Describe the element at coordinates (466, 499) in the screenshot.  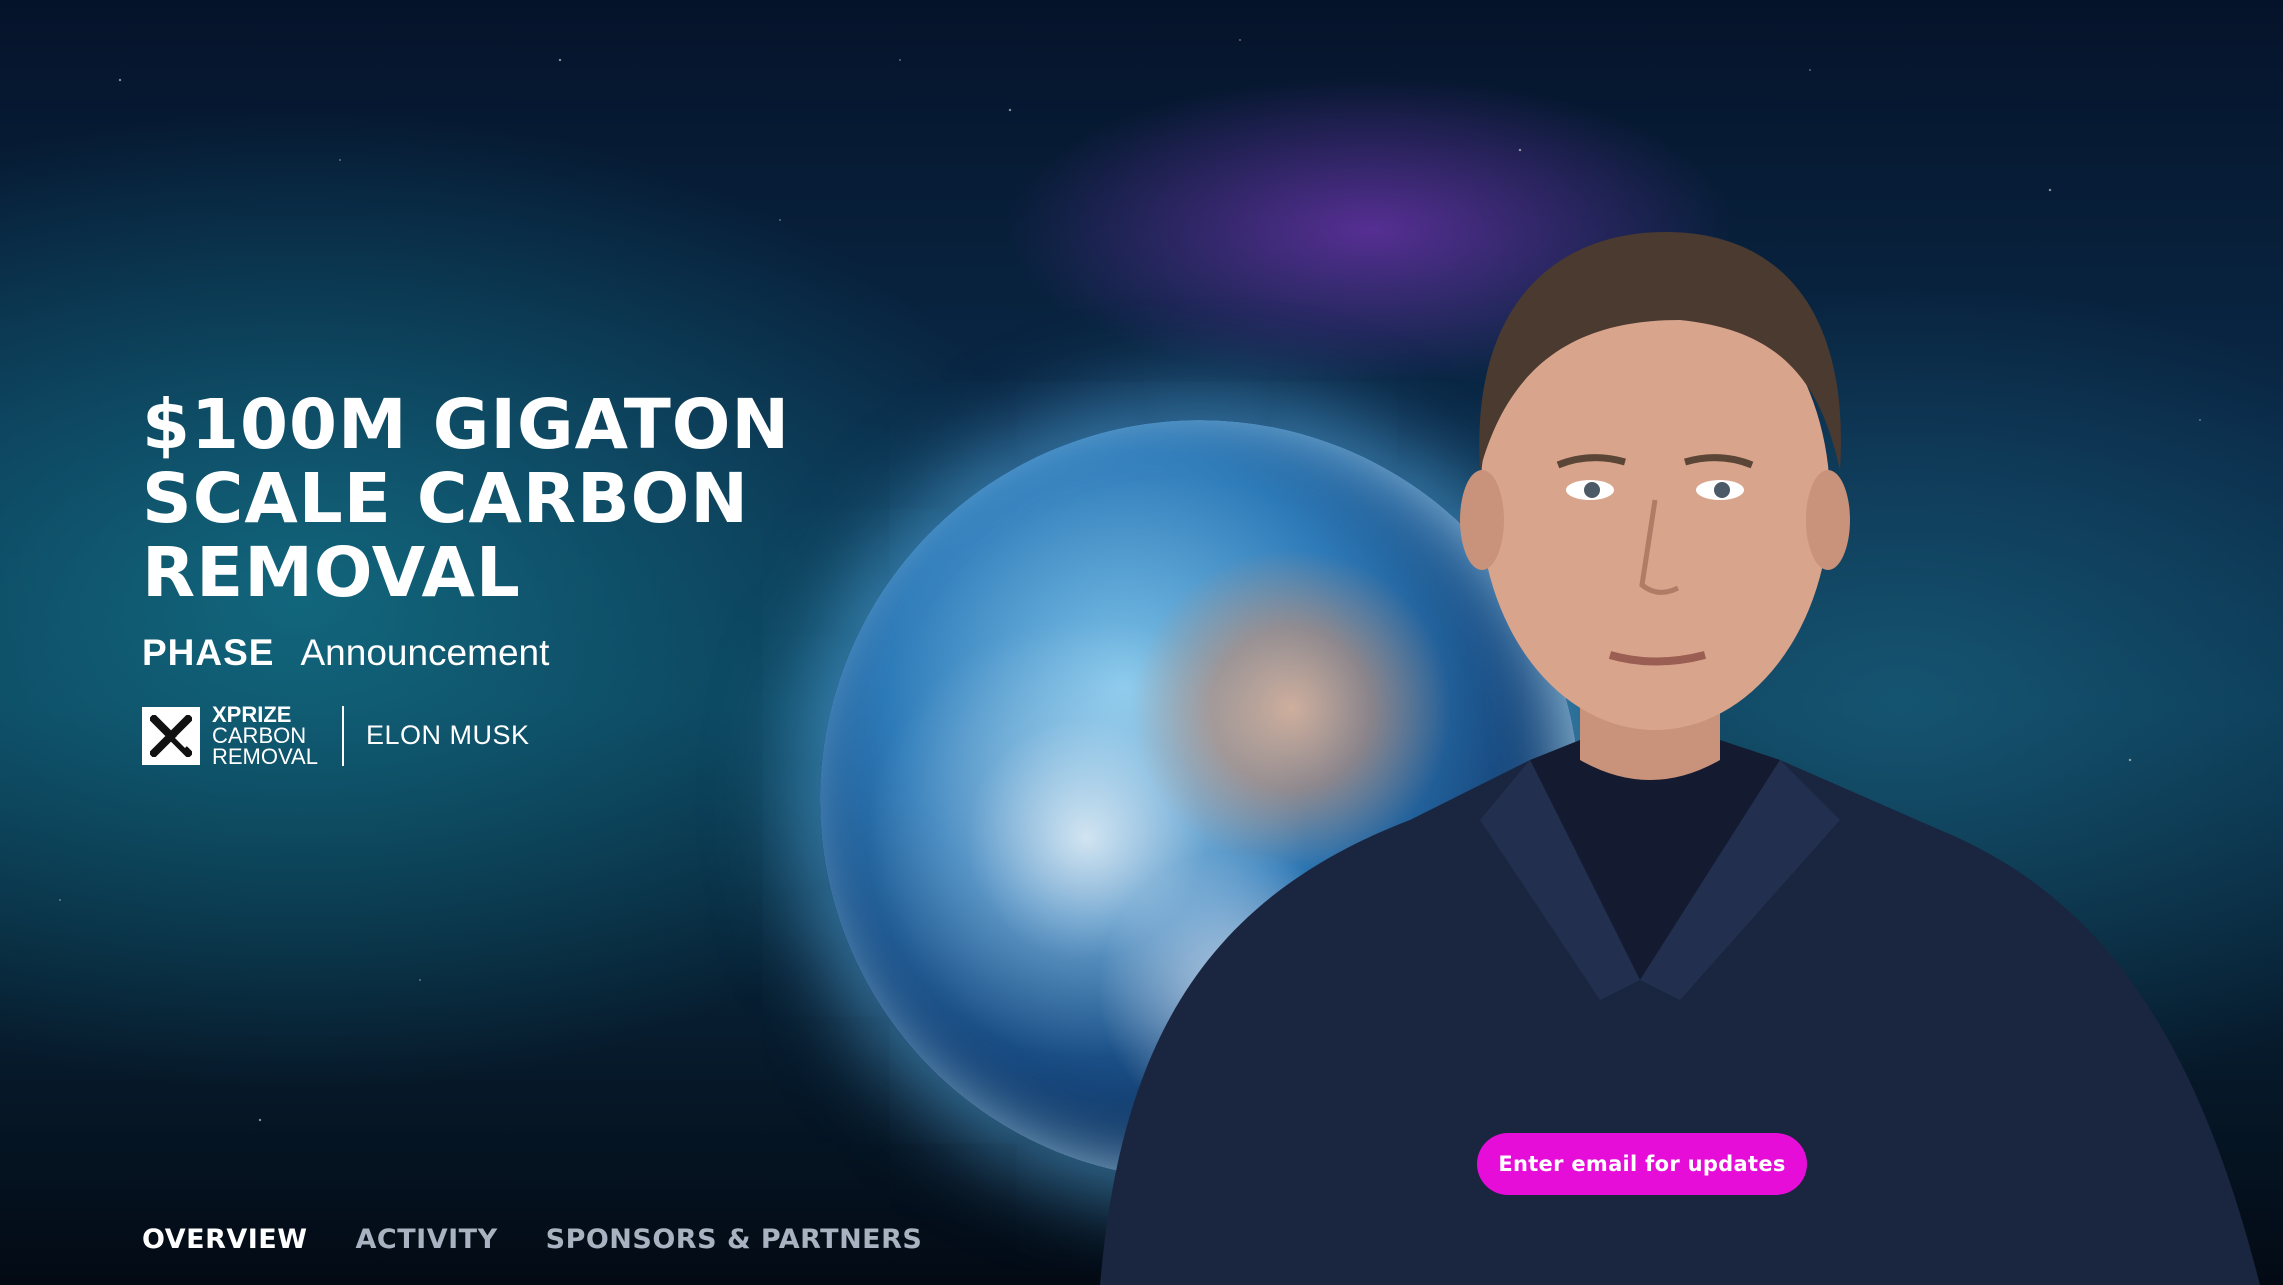
I see `prize-title: $100M GIGATON SCALE CARBON REMOVAL` at that location.